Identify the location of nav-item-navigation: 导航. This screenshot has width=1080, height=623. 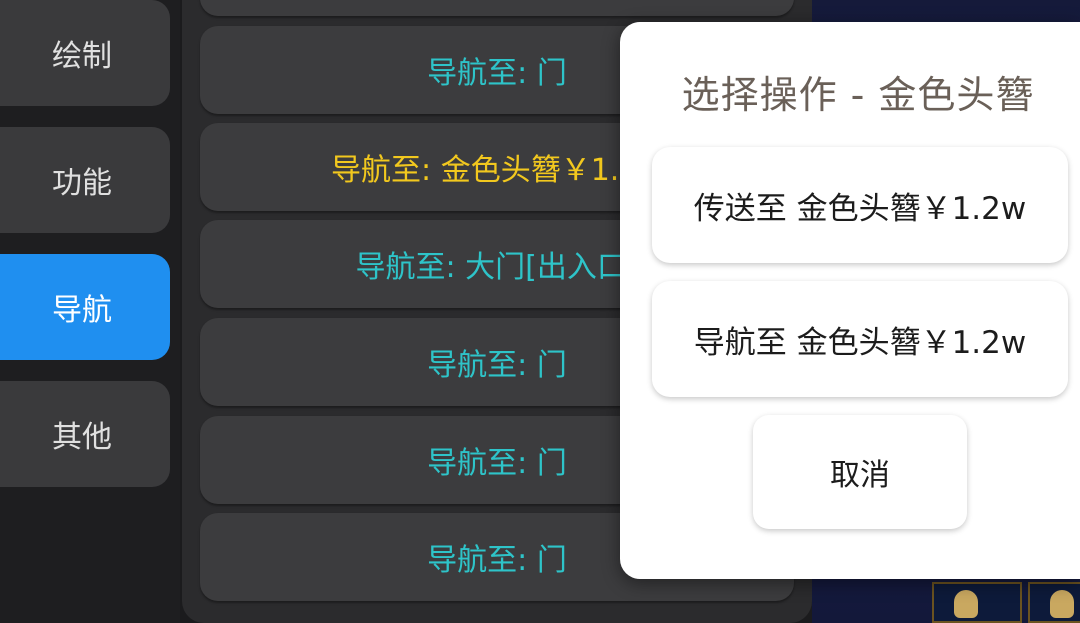
(85, 307).